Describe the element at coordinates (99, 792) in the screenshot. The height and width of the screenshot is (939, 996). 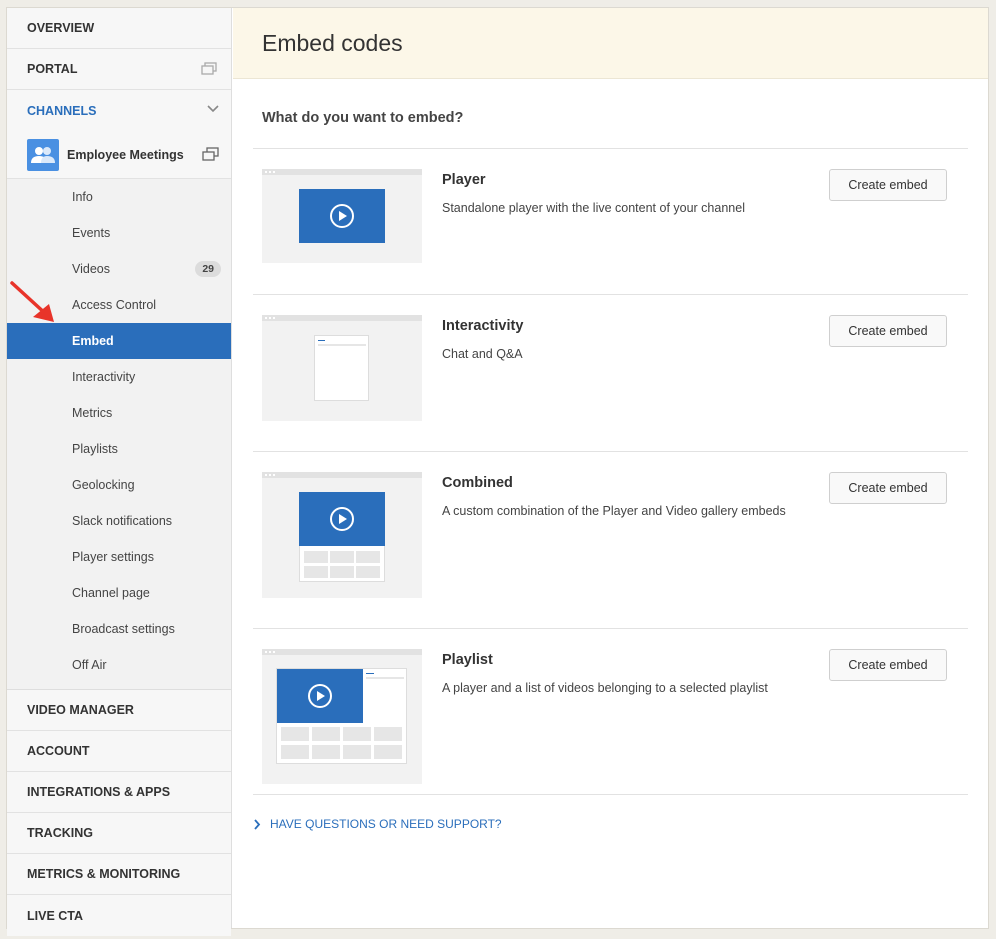
I see `nav-label: INTEGRATIONS & APPS` at that location.